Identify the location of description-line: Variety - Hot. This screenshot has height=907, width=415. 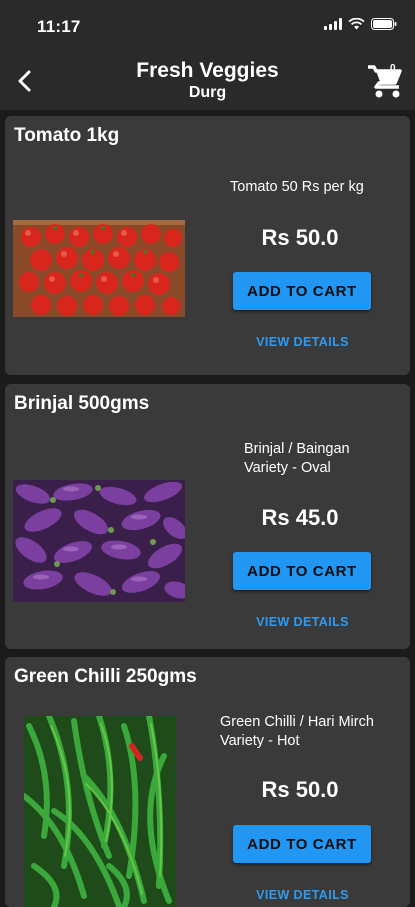
(260, 741).